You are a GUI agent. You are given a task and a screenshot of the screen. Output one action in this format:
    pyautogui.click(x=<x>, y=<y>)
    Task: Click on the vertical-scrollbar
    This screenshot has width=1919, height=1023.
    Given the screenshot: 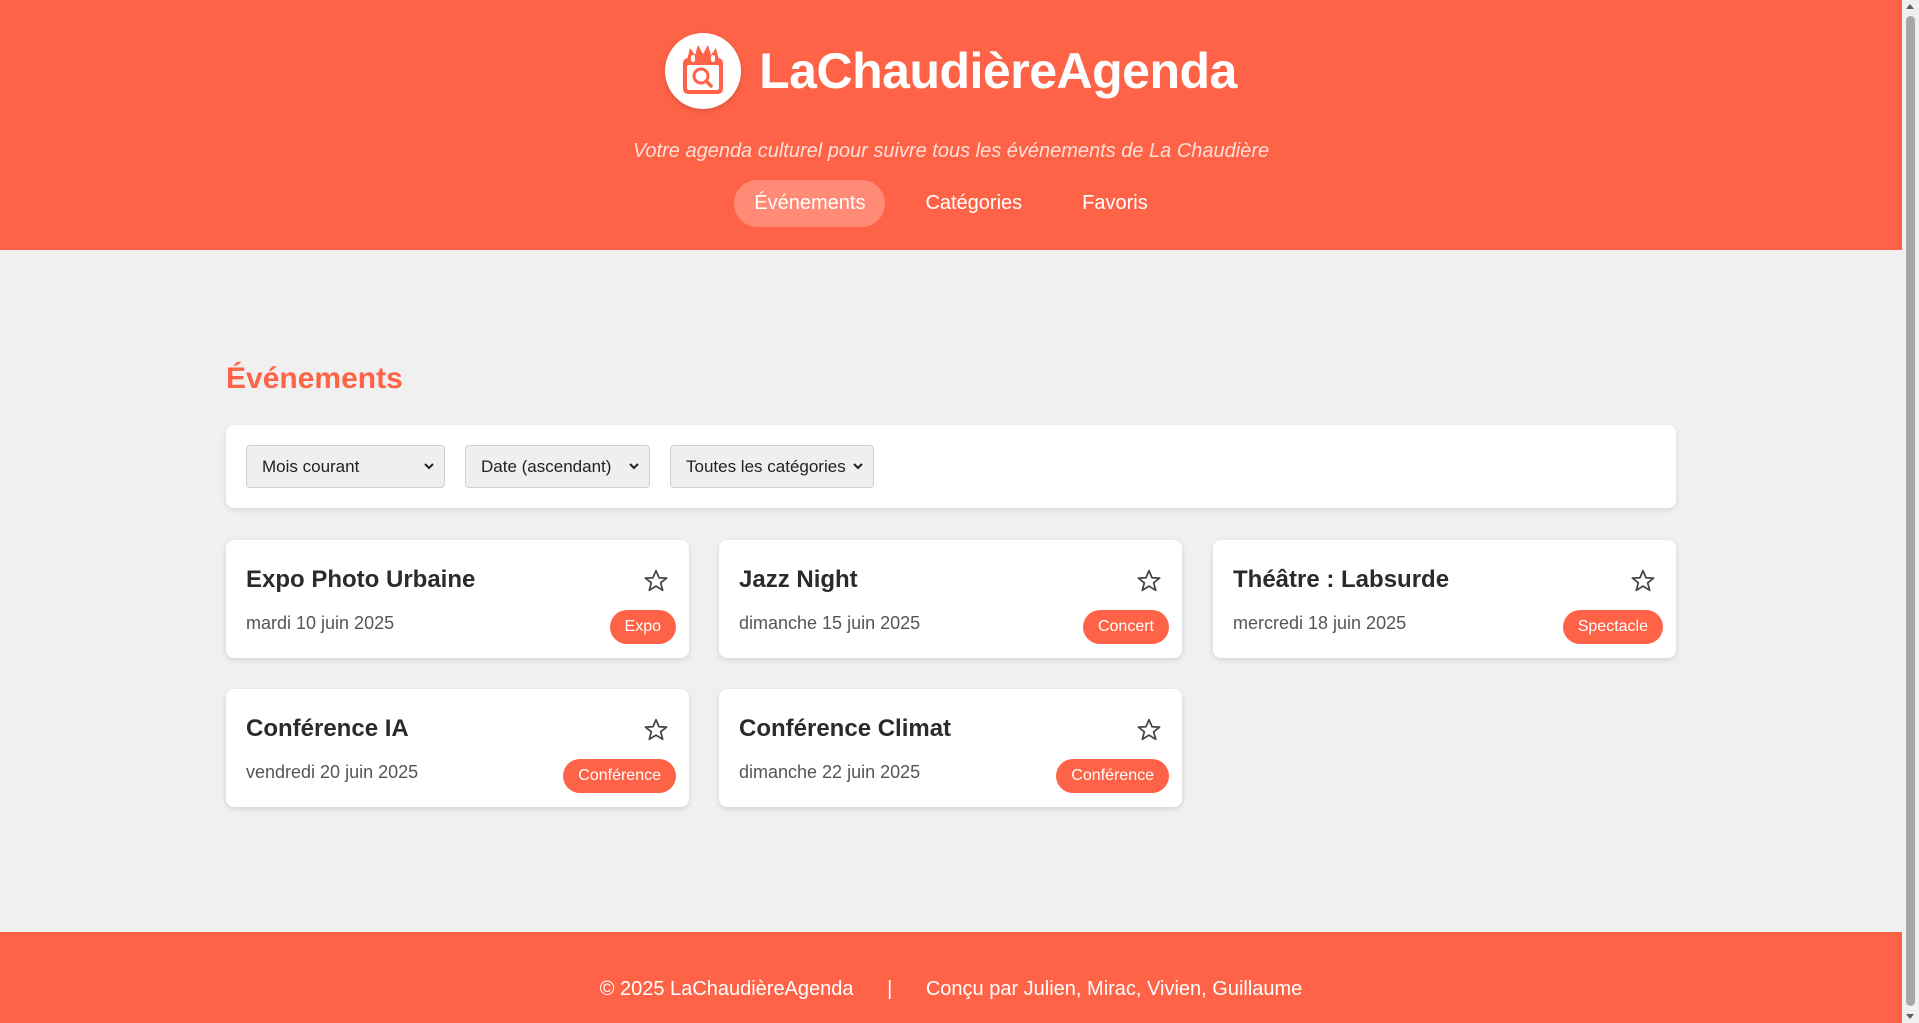 What is the action you would take?
    pyautogui.click(x=1910, y=511)
    